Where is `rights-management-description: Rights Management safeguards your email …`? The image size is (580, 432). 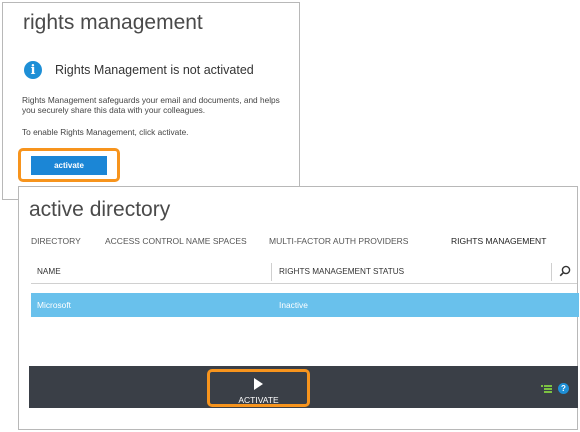
rights-management-description: Rights Management safeguards your email … is located at coordinates (151, 105).